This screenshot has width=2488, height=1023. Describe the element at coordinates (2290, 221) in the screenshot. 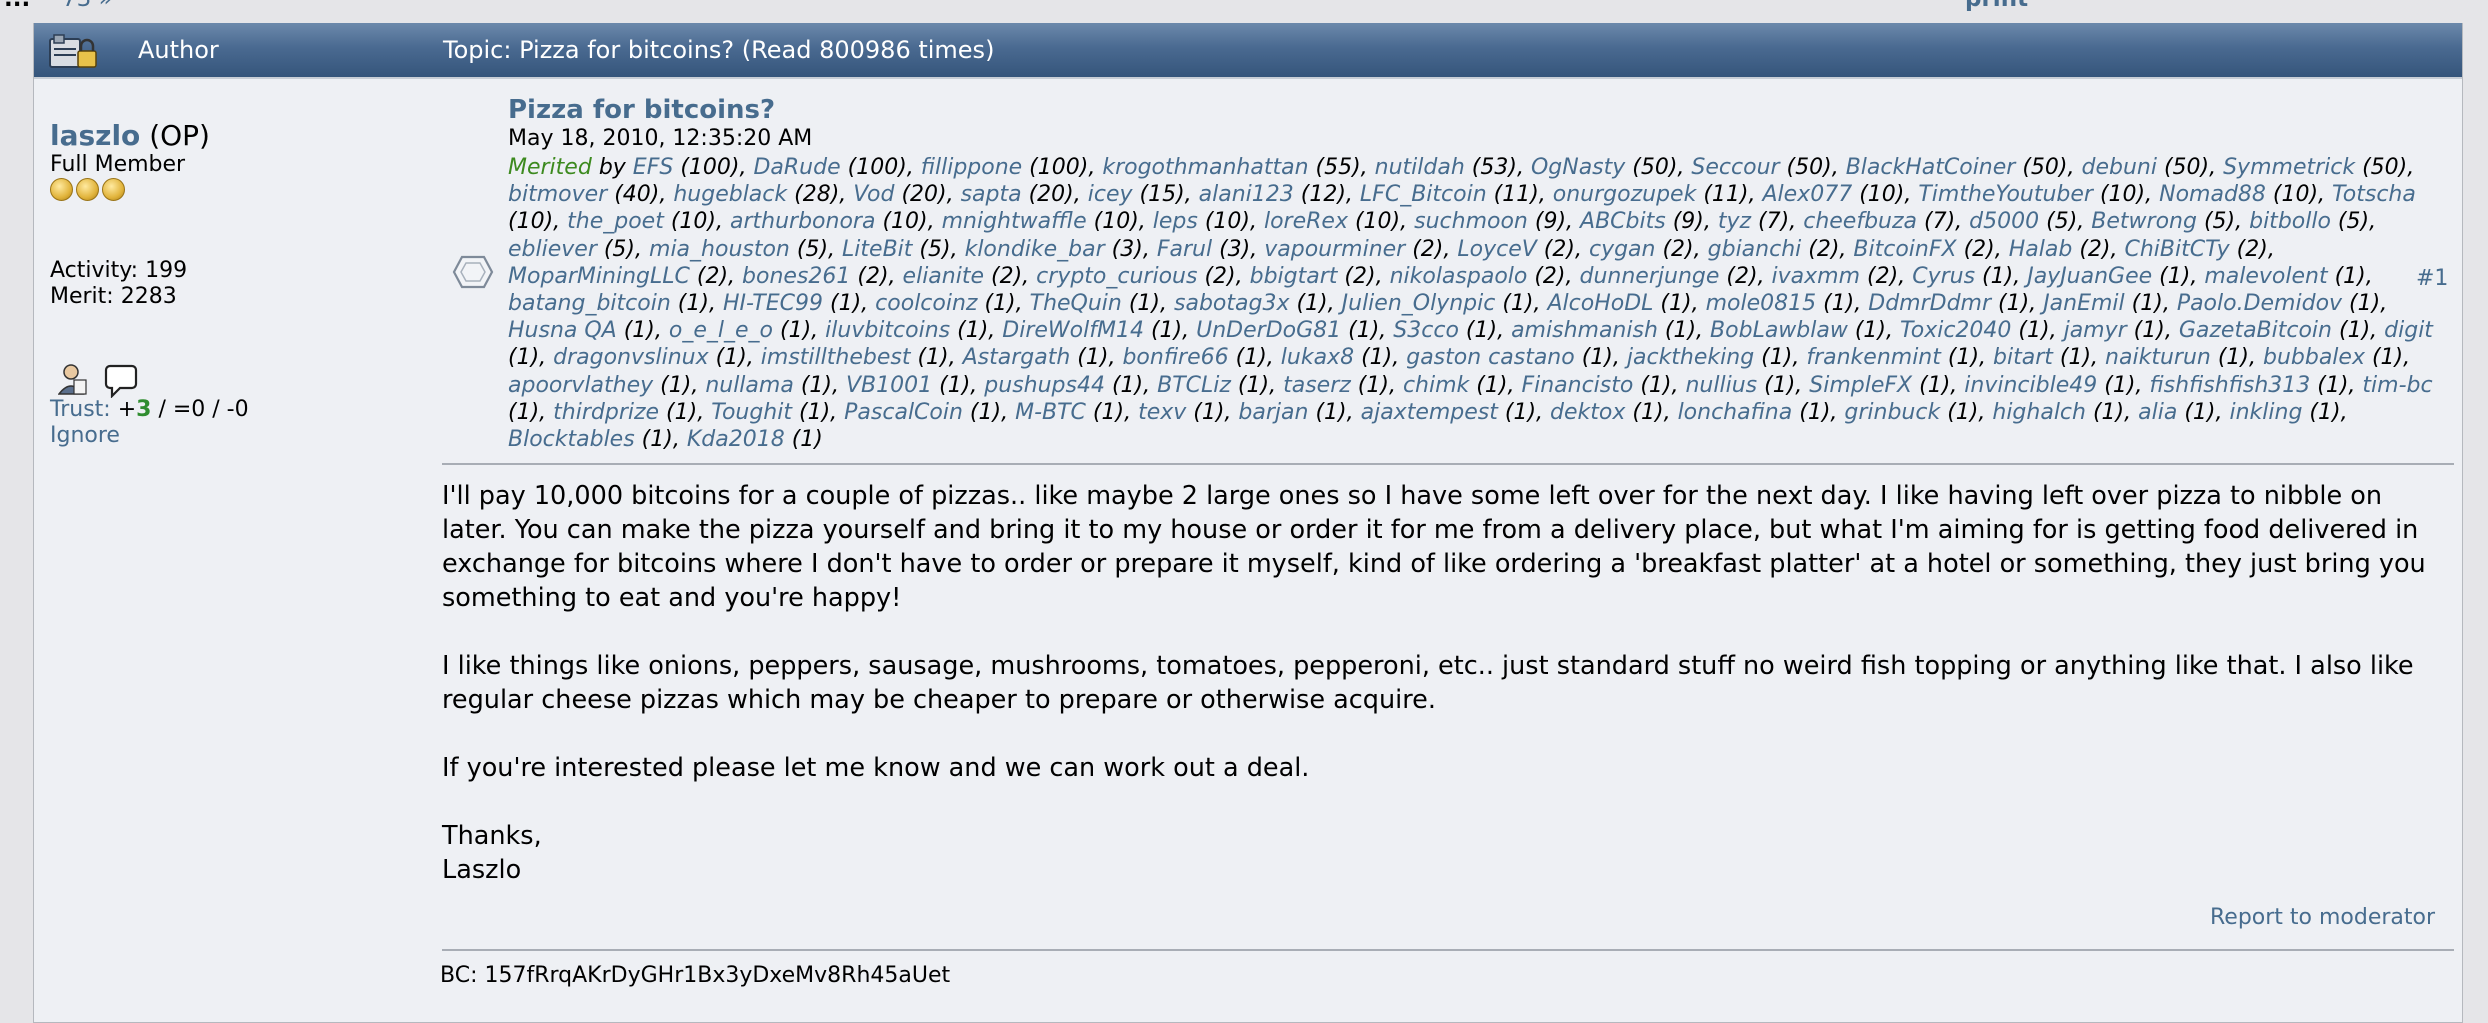

I see `merit-user-link: bitbollo` at that location.